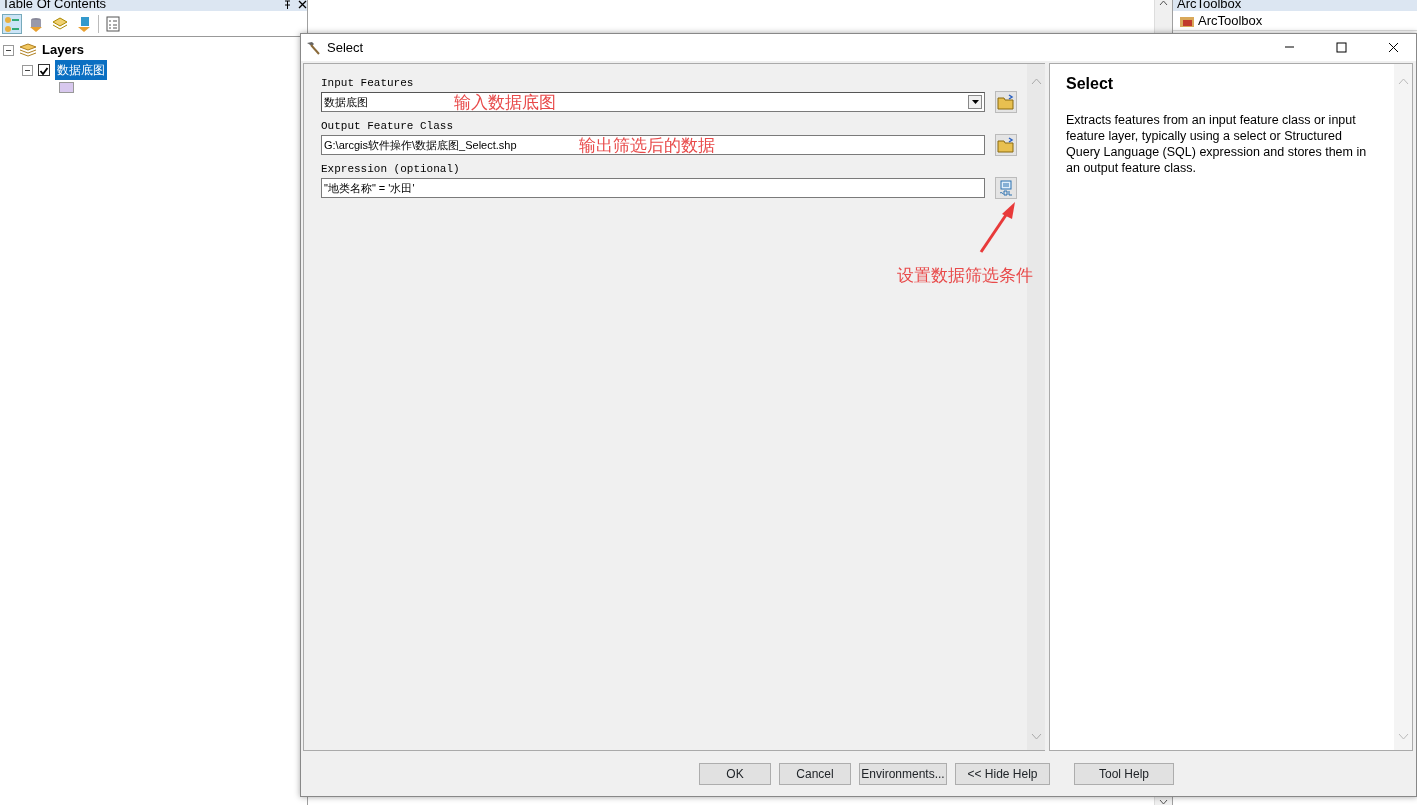 The height and width of the screenshot is (805, 1417). I want to click on dialog-button: OK, so click(735, 773).